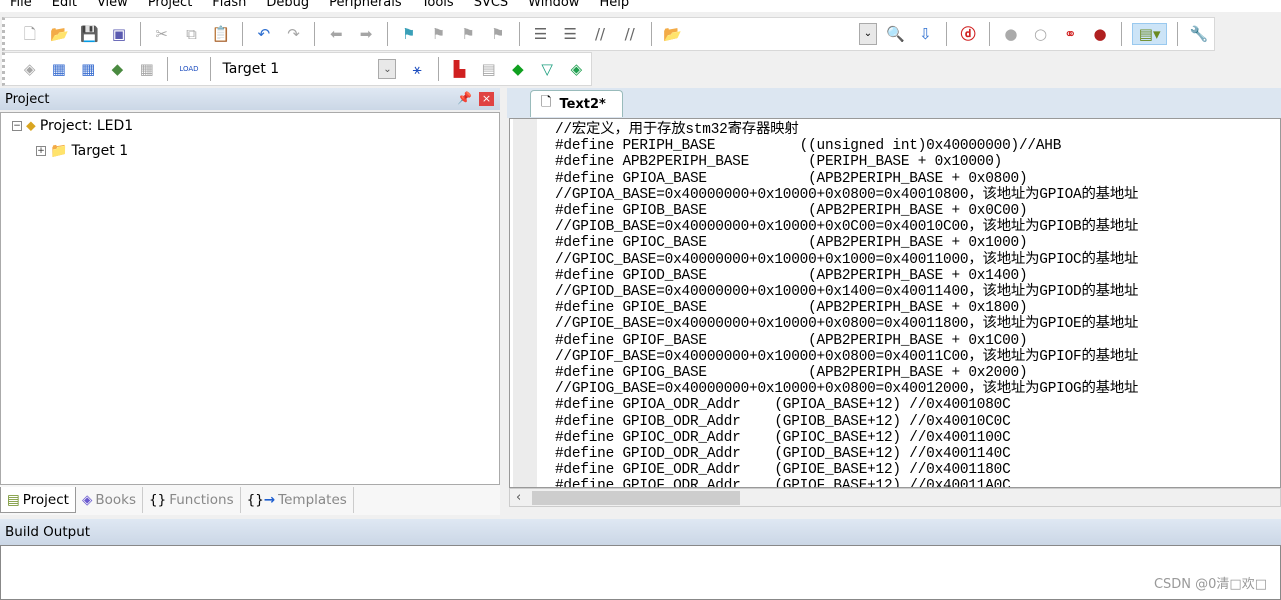  Describe the element at coordinates (547, 69) in the screenshot. I see `pack-installer-icon: ▽` at that location.